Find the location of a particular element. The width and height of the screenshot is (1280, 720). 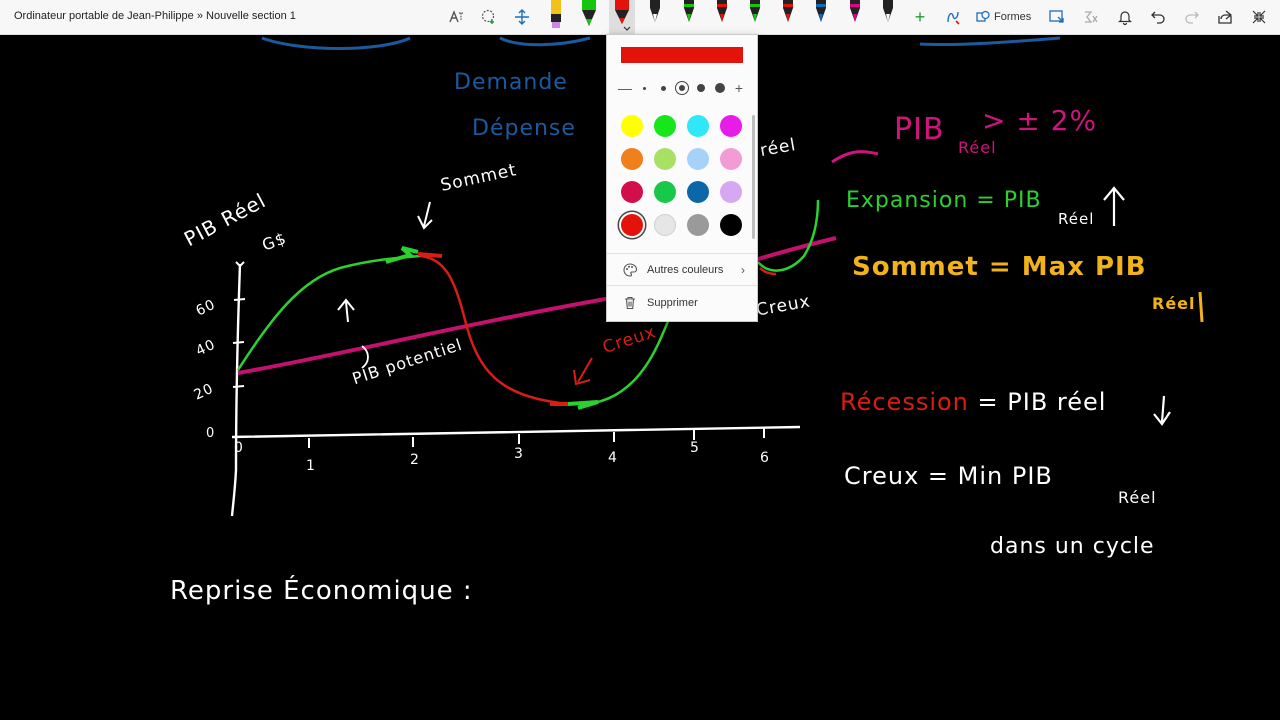

more-colors-item: Autres couleurs › is located at coordinates (683, 270).